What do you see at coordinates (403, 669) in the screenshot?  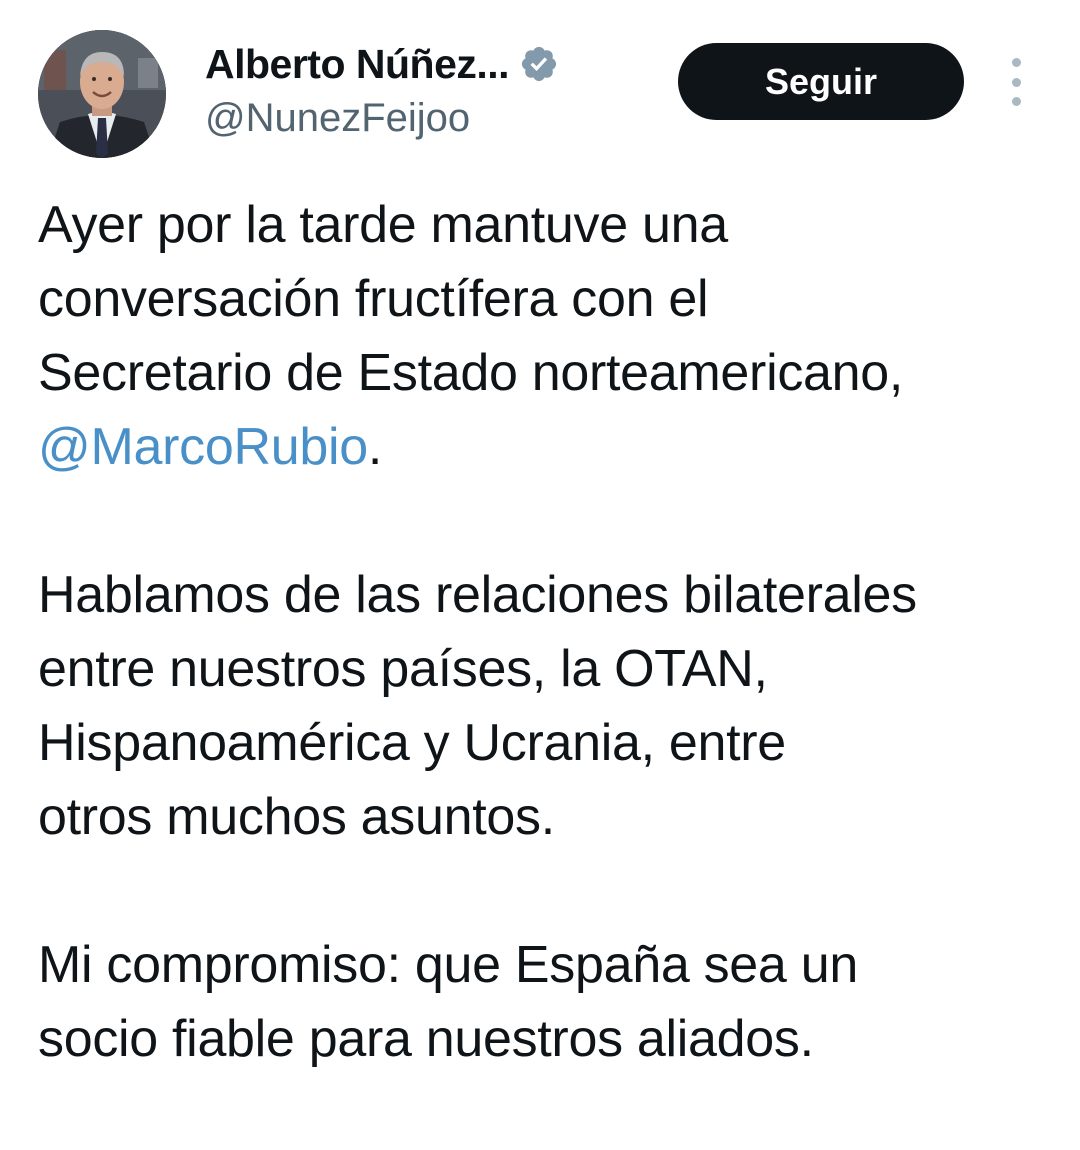 I see `tweet-line: entre nuestros países, la OTAN,` at bounding box center [403, 669].